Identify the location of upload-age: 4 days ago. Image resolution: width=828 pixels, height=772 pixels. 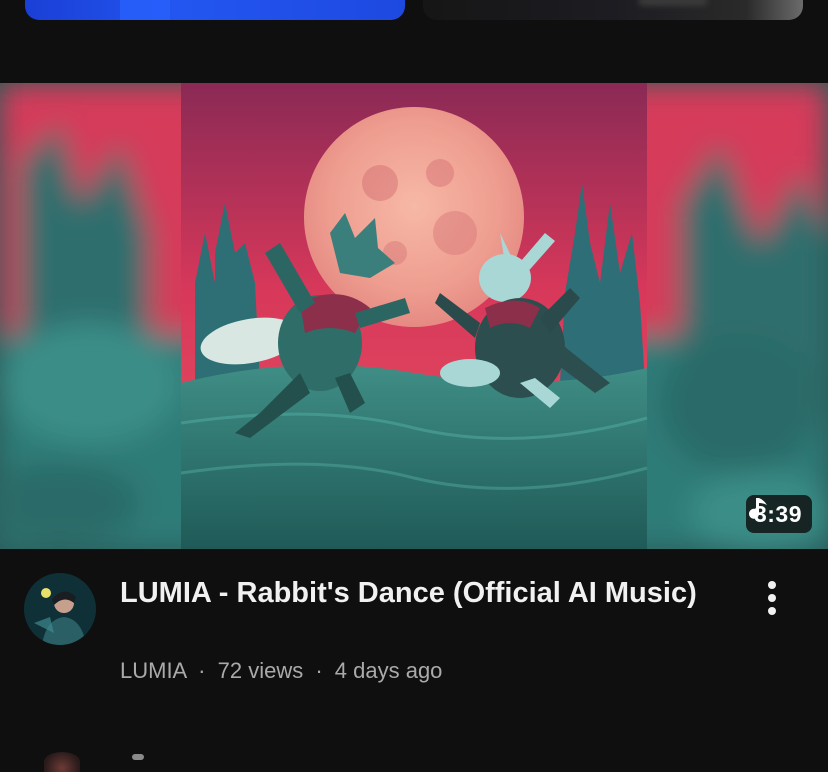
(388, 670).